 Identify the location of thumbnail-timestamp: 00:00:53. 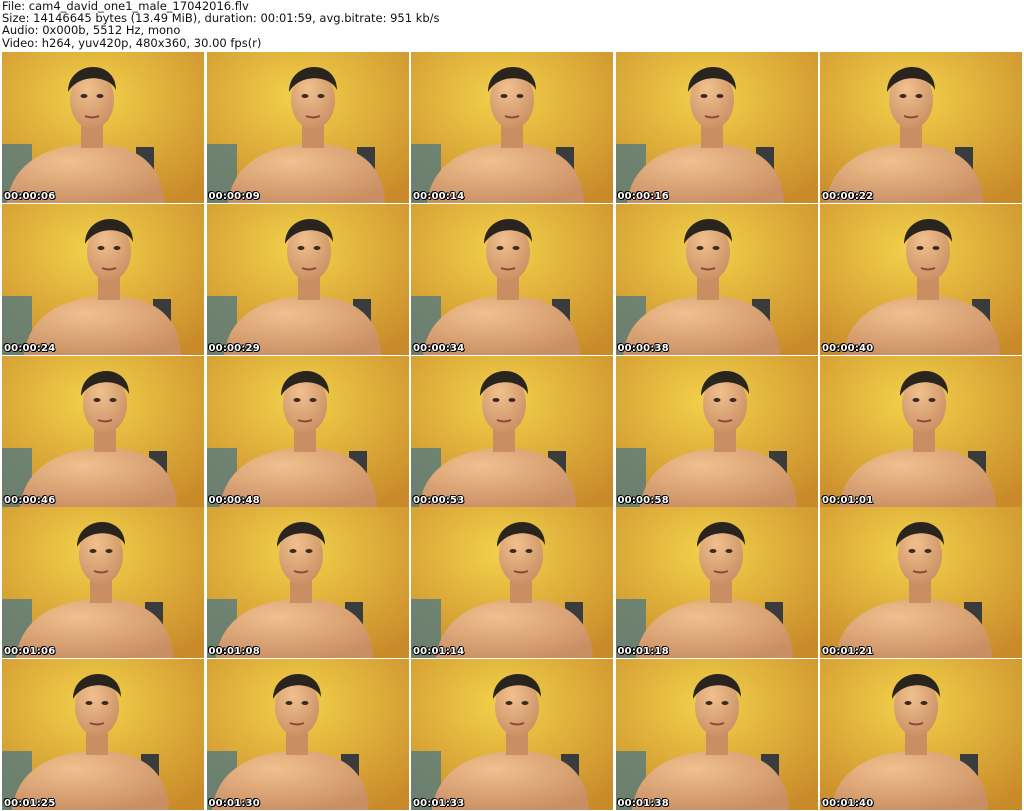
(439, 500).